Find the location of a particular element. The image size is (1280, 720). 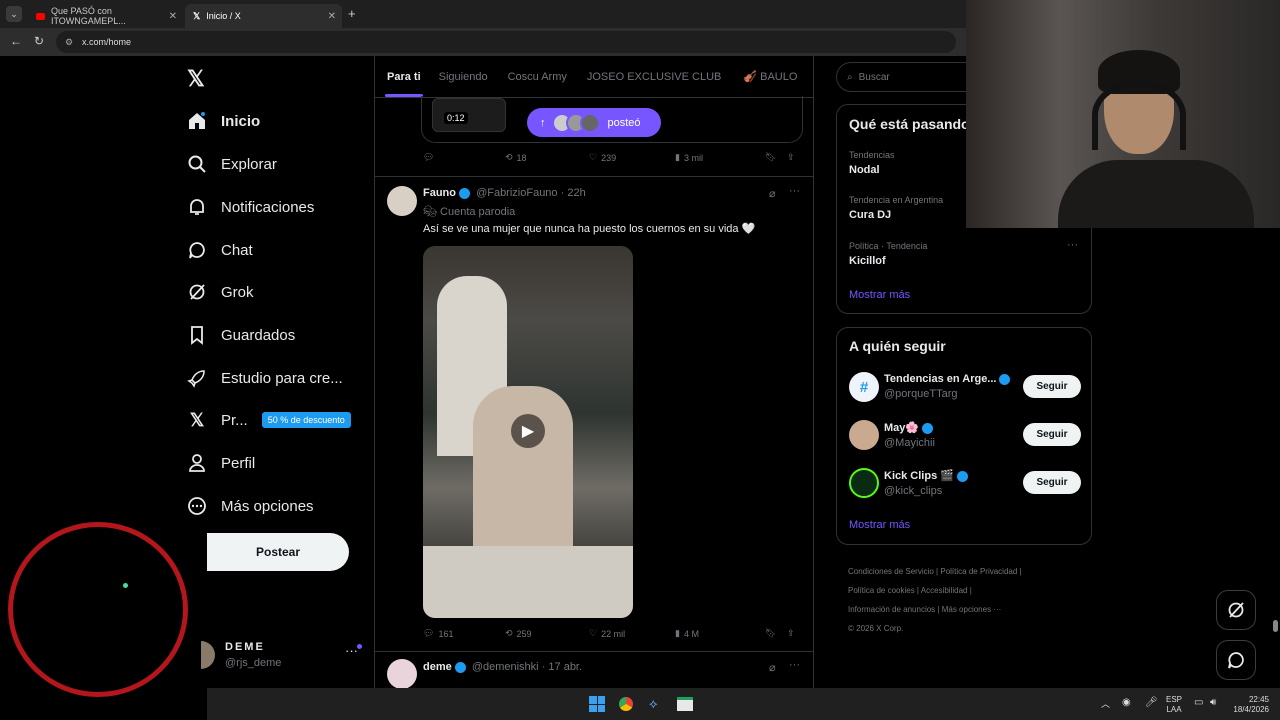

follow-suggestion: May🌸 @Mayichii is located at coordinates (909, 435).